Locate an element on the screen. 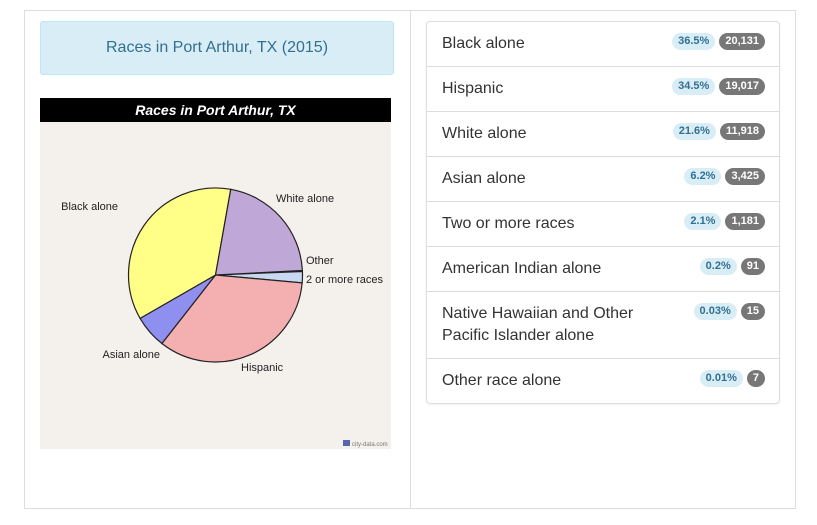  slice-label-white-alone: White alone is located at coordinates (305, 199).